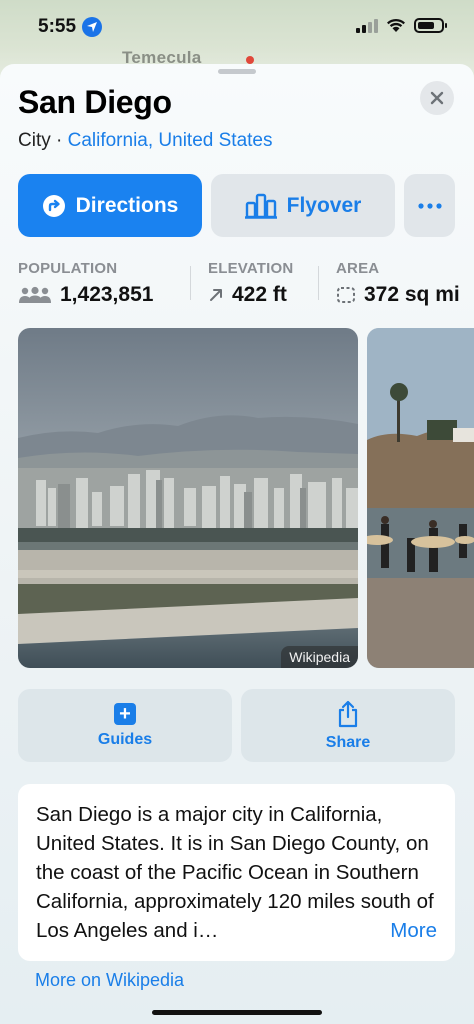  Describe the element at coordinates (127, 205) in the screenshot. I see `directions-label: Directions` at that location.